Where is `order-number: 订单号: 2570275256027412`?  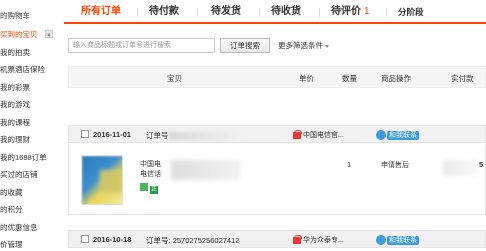
order-number: 订单号: 2570275256027412 is located at coordinates (192, 240).